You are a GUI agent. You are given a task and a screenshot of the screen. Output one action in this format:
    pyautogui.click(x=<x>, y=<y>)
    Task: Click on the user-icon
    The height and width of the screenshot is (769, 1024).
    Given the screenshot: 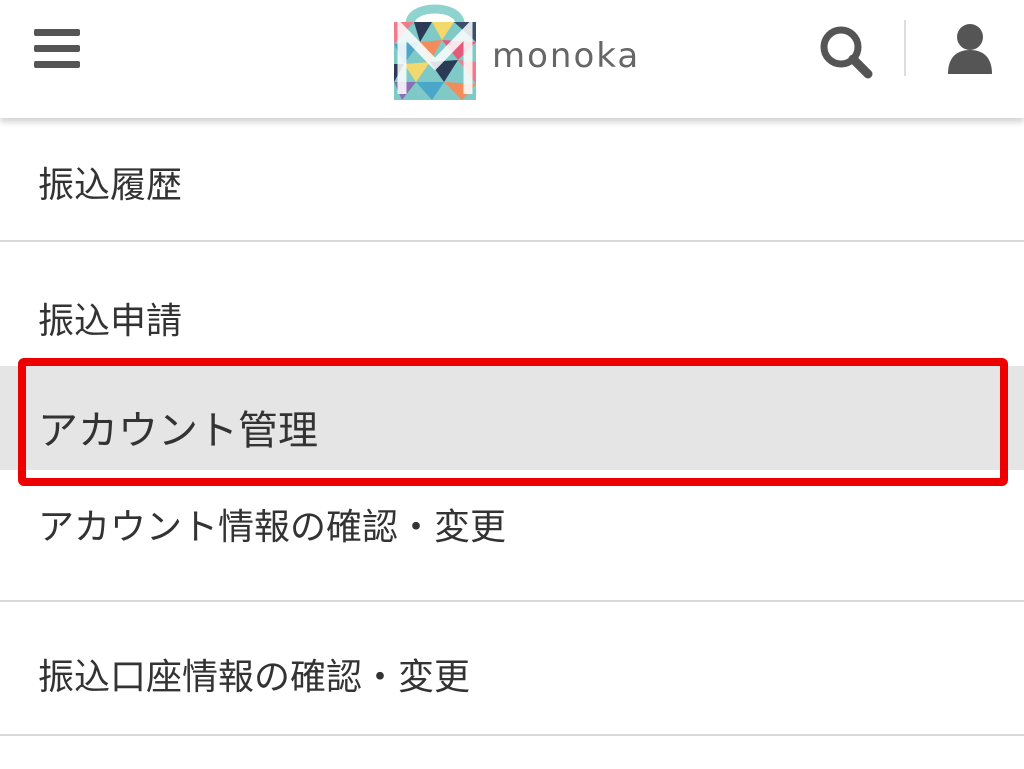 What is the action you would take?
    pyautogui.click(x=970, y=49)
    